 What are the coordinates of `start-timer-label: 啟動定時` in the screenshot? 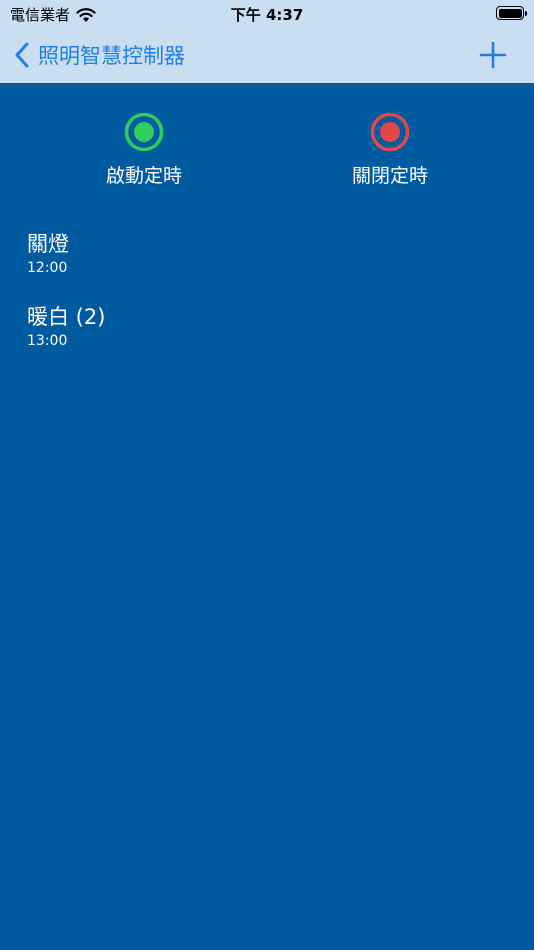 It's located at (143, 176).